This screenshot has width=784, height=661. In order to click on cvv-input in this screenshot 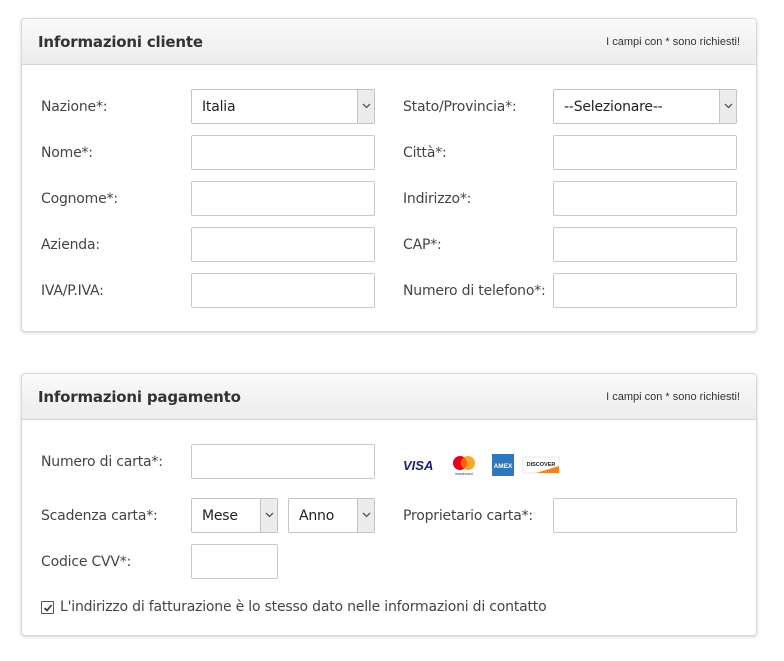, I will do `click(234, 561)`.